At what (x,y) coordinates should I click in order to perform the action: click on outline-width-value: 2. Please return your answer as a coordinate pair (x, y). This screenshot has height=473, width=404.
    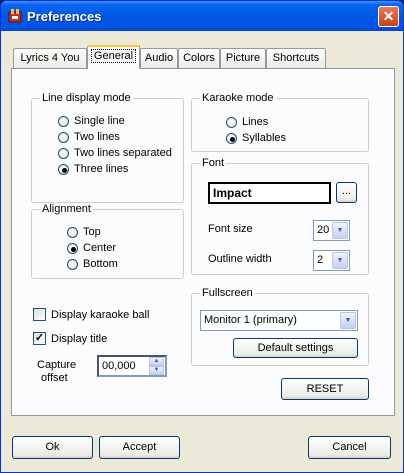
    Looking at the image, I should click on (320, 260).